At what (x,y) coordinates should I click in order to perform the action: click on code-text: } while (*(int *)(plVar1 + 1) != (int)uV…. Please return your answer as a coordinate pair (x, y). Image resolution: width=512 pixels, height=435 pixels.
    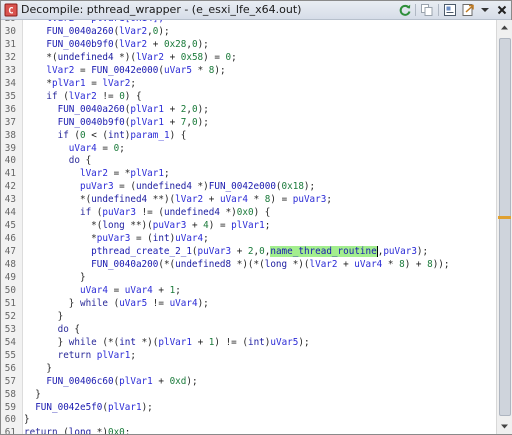
    Looking at the image, I should click on (167, 343).